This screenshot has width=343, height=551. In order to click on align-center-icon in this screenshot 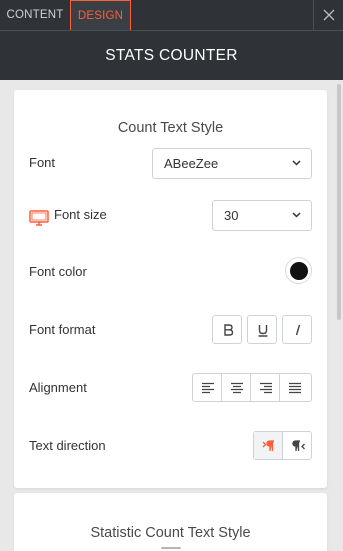, I will do `click(237, 388)`.